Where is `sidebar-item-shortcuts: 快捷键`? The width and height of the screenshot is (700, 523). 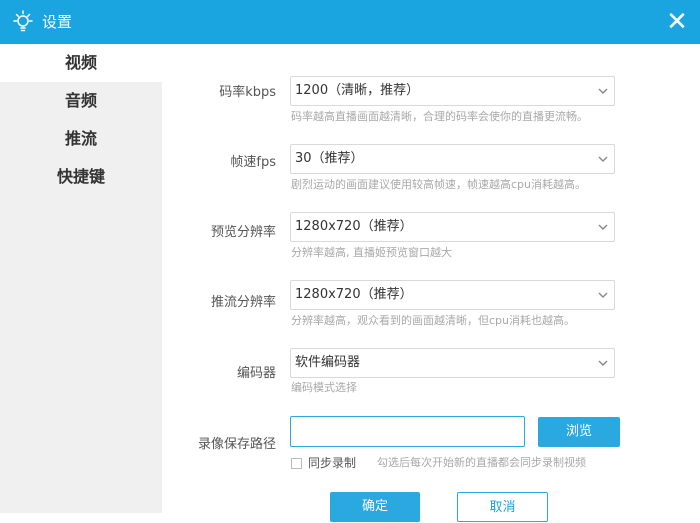
sidebar-item-shortcuts: 快捷键 is located at coordinates (81, 177).